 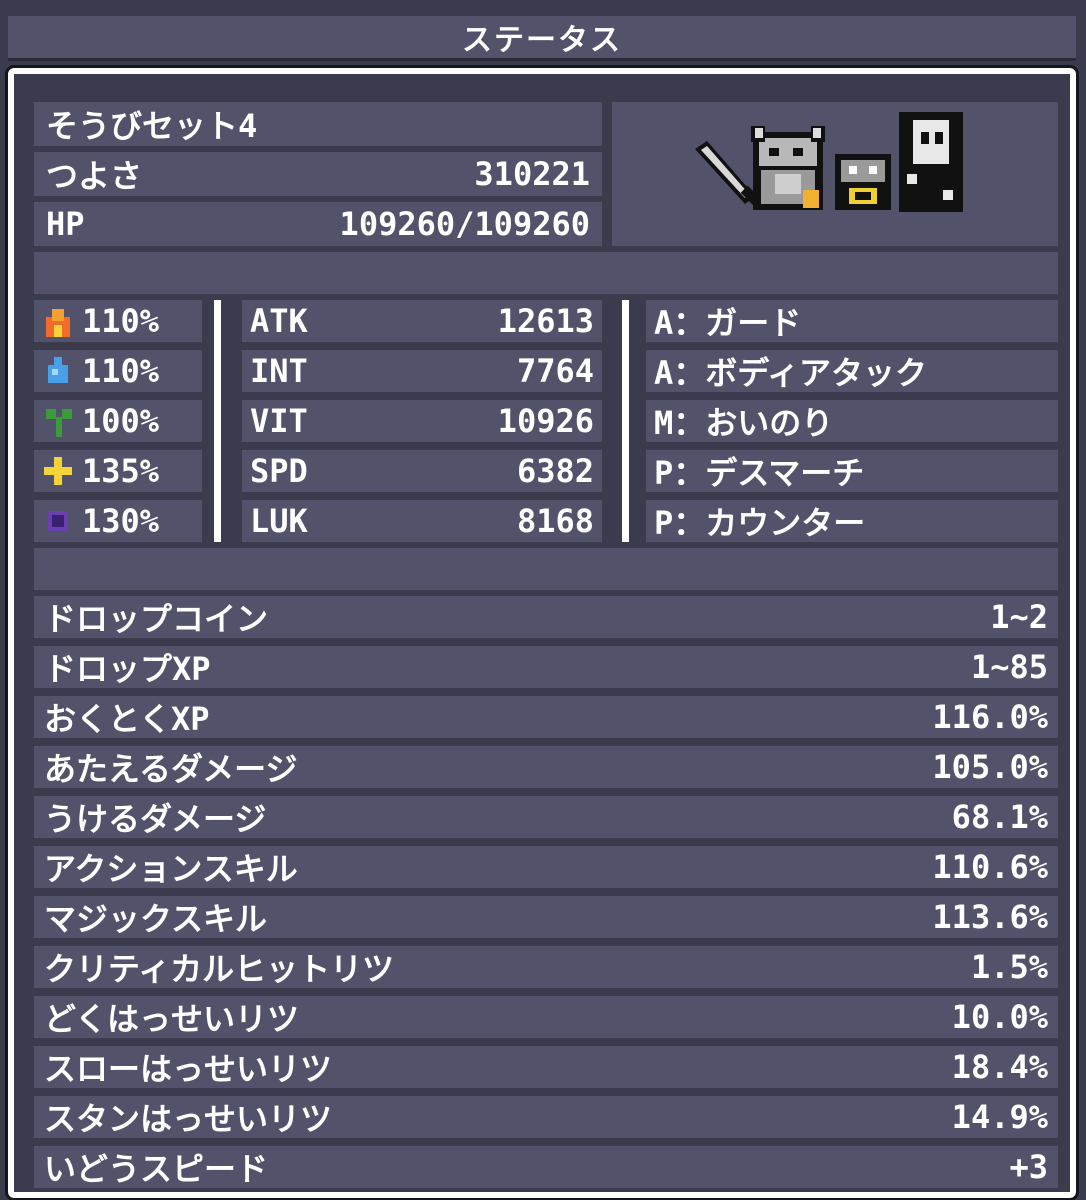 I want to click on stat-value: 8168, so click(x=555, y=521).